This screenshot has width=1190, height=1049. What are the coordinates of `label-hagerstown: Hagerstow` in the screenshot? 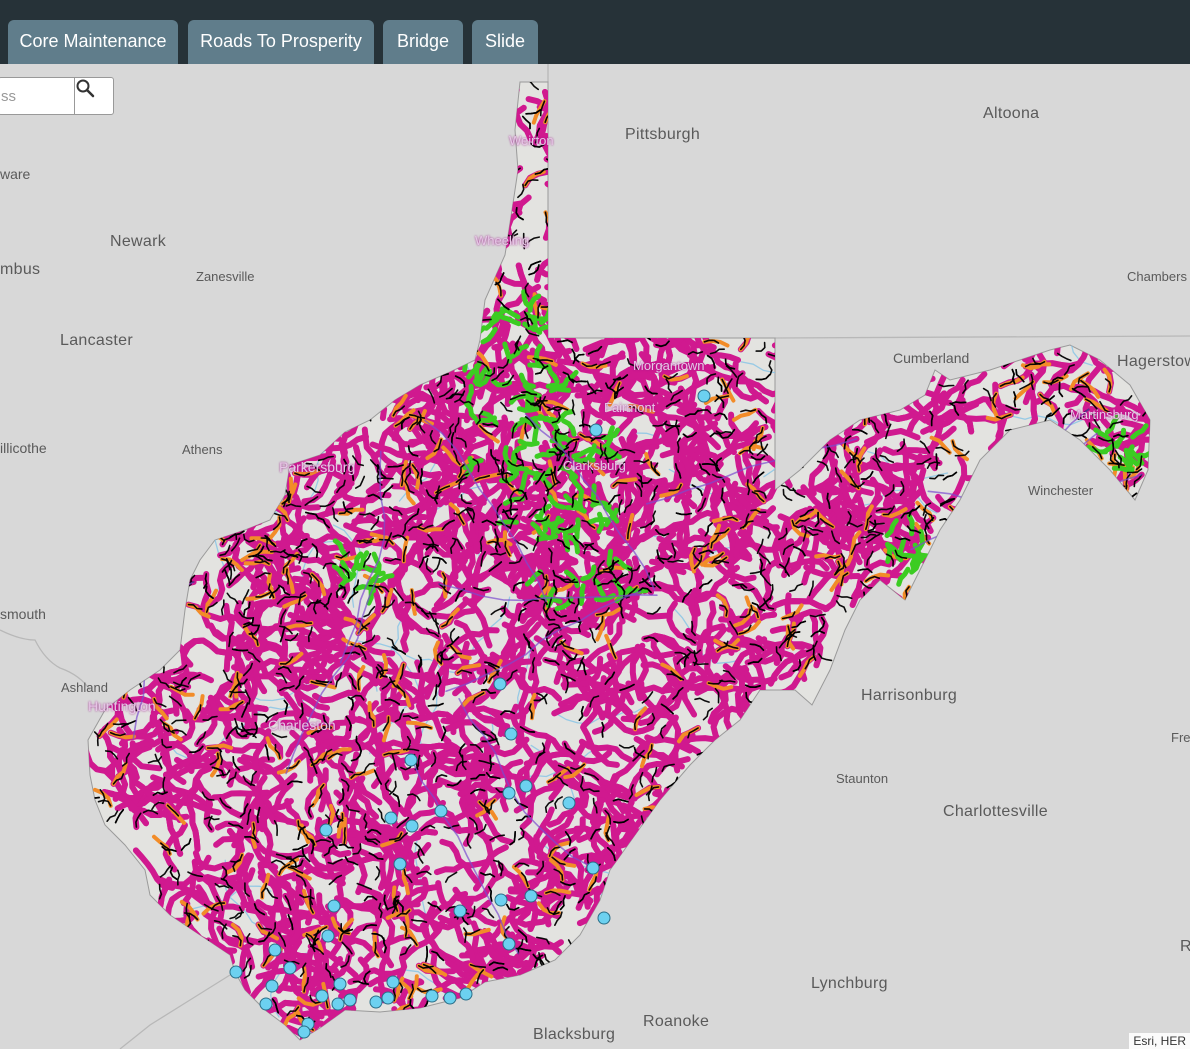 It's located at (1153, 361).